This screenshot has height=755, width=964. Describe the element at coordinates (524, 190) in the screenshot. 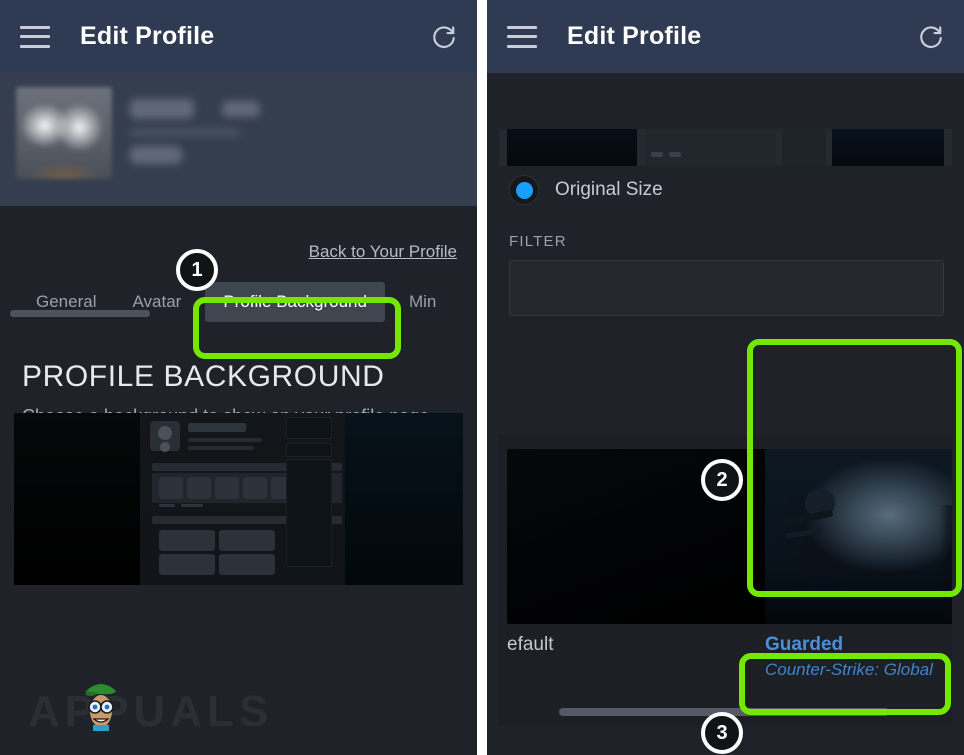

I see `radio-original-size` at that location.